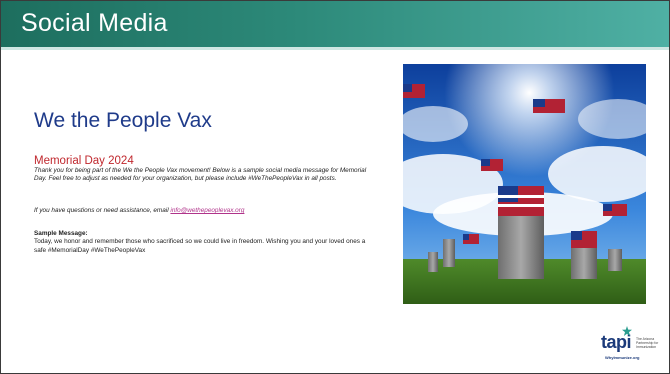 This screenshot has height=374, width=670. I want to click on contact-email-link: info@wethepeoplevax.org, so click(207, 210).